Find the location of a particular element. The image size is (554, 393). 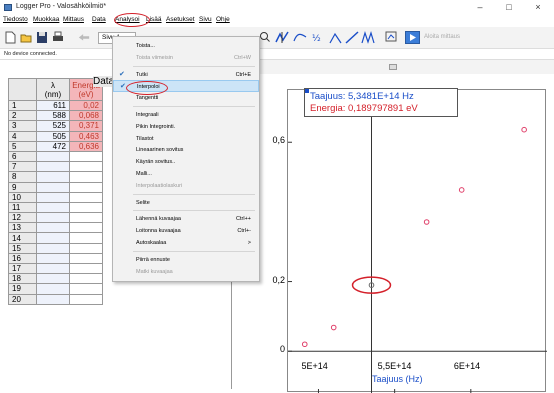

row-number: 17 is located at coordinates (22, 268).